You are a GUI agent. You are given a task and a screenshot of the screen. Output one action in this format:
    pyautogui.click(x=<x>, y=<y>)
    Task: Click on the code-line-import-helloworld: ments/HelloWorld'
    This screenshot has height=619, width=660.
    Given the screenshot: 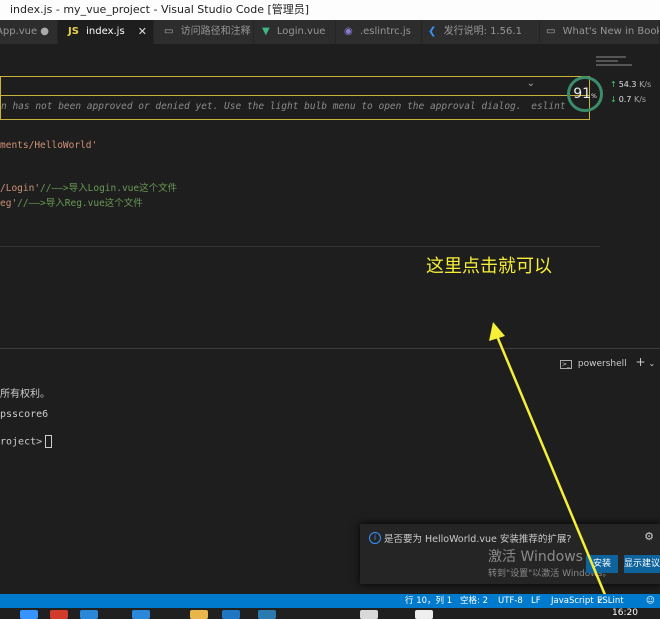 What is the action you would take?
    pyautogui.click(x=49, y=145)
    